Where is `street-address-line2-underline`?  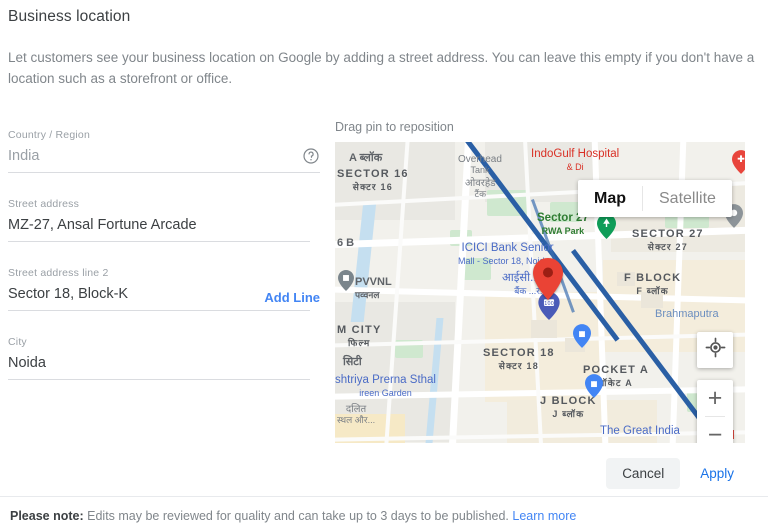
street-address-line2-underline is located at coordinates (159, 310).